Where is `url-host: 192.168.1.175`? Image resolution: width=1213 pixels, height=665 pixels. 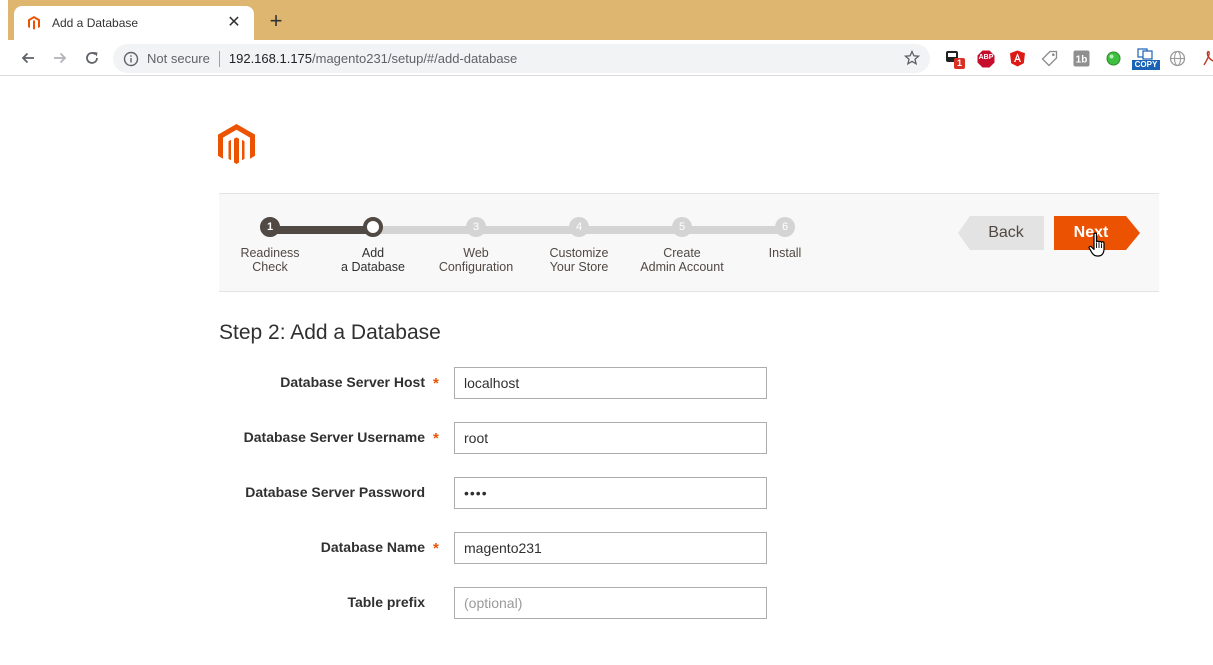
url-host: 192.168.1.175 is located at coordinates (270, 58).